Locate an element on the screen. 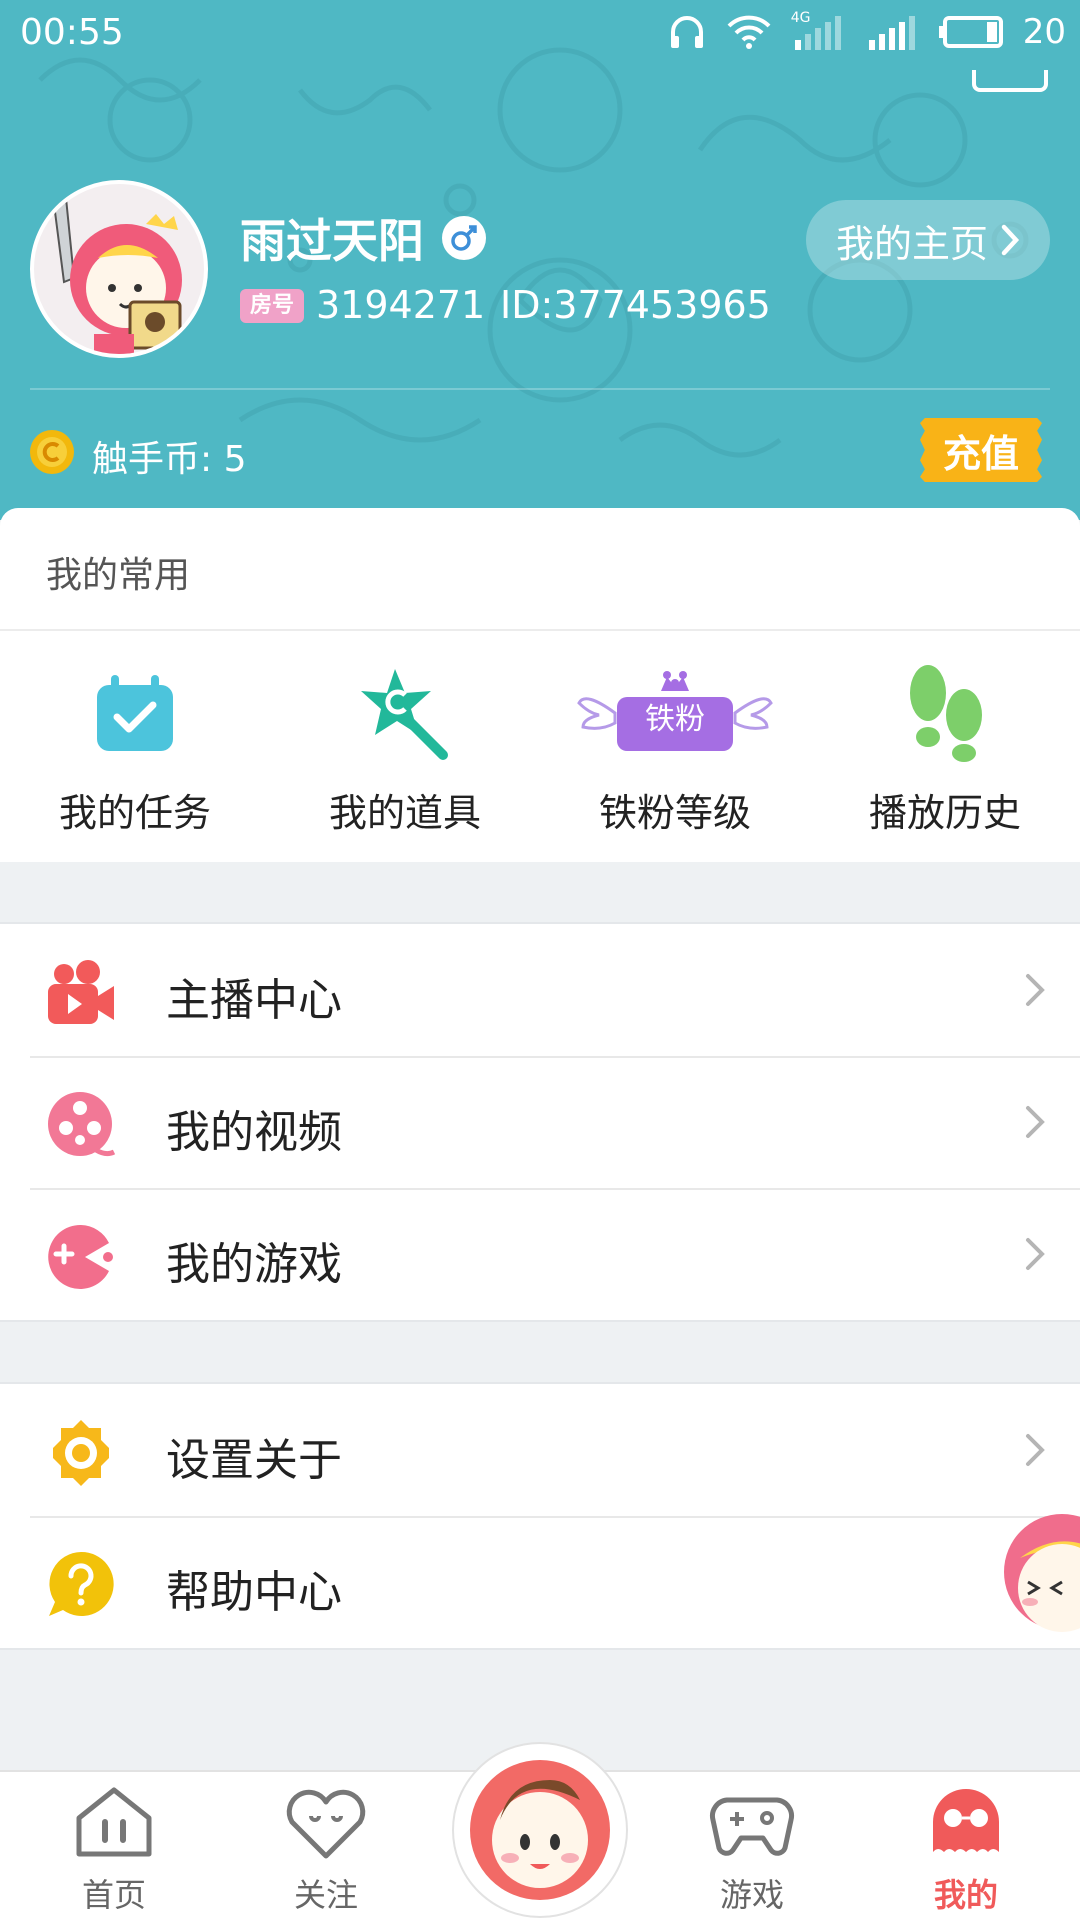 The width and height of the screenshot is (1080, 1922). magic-wand-icon is located at coordinates (405, 713).